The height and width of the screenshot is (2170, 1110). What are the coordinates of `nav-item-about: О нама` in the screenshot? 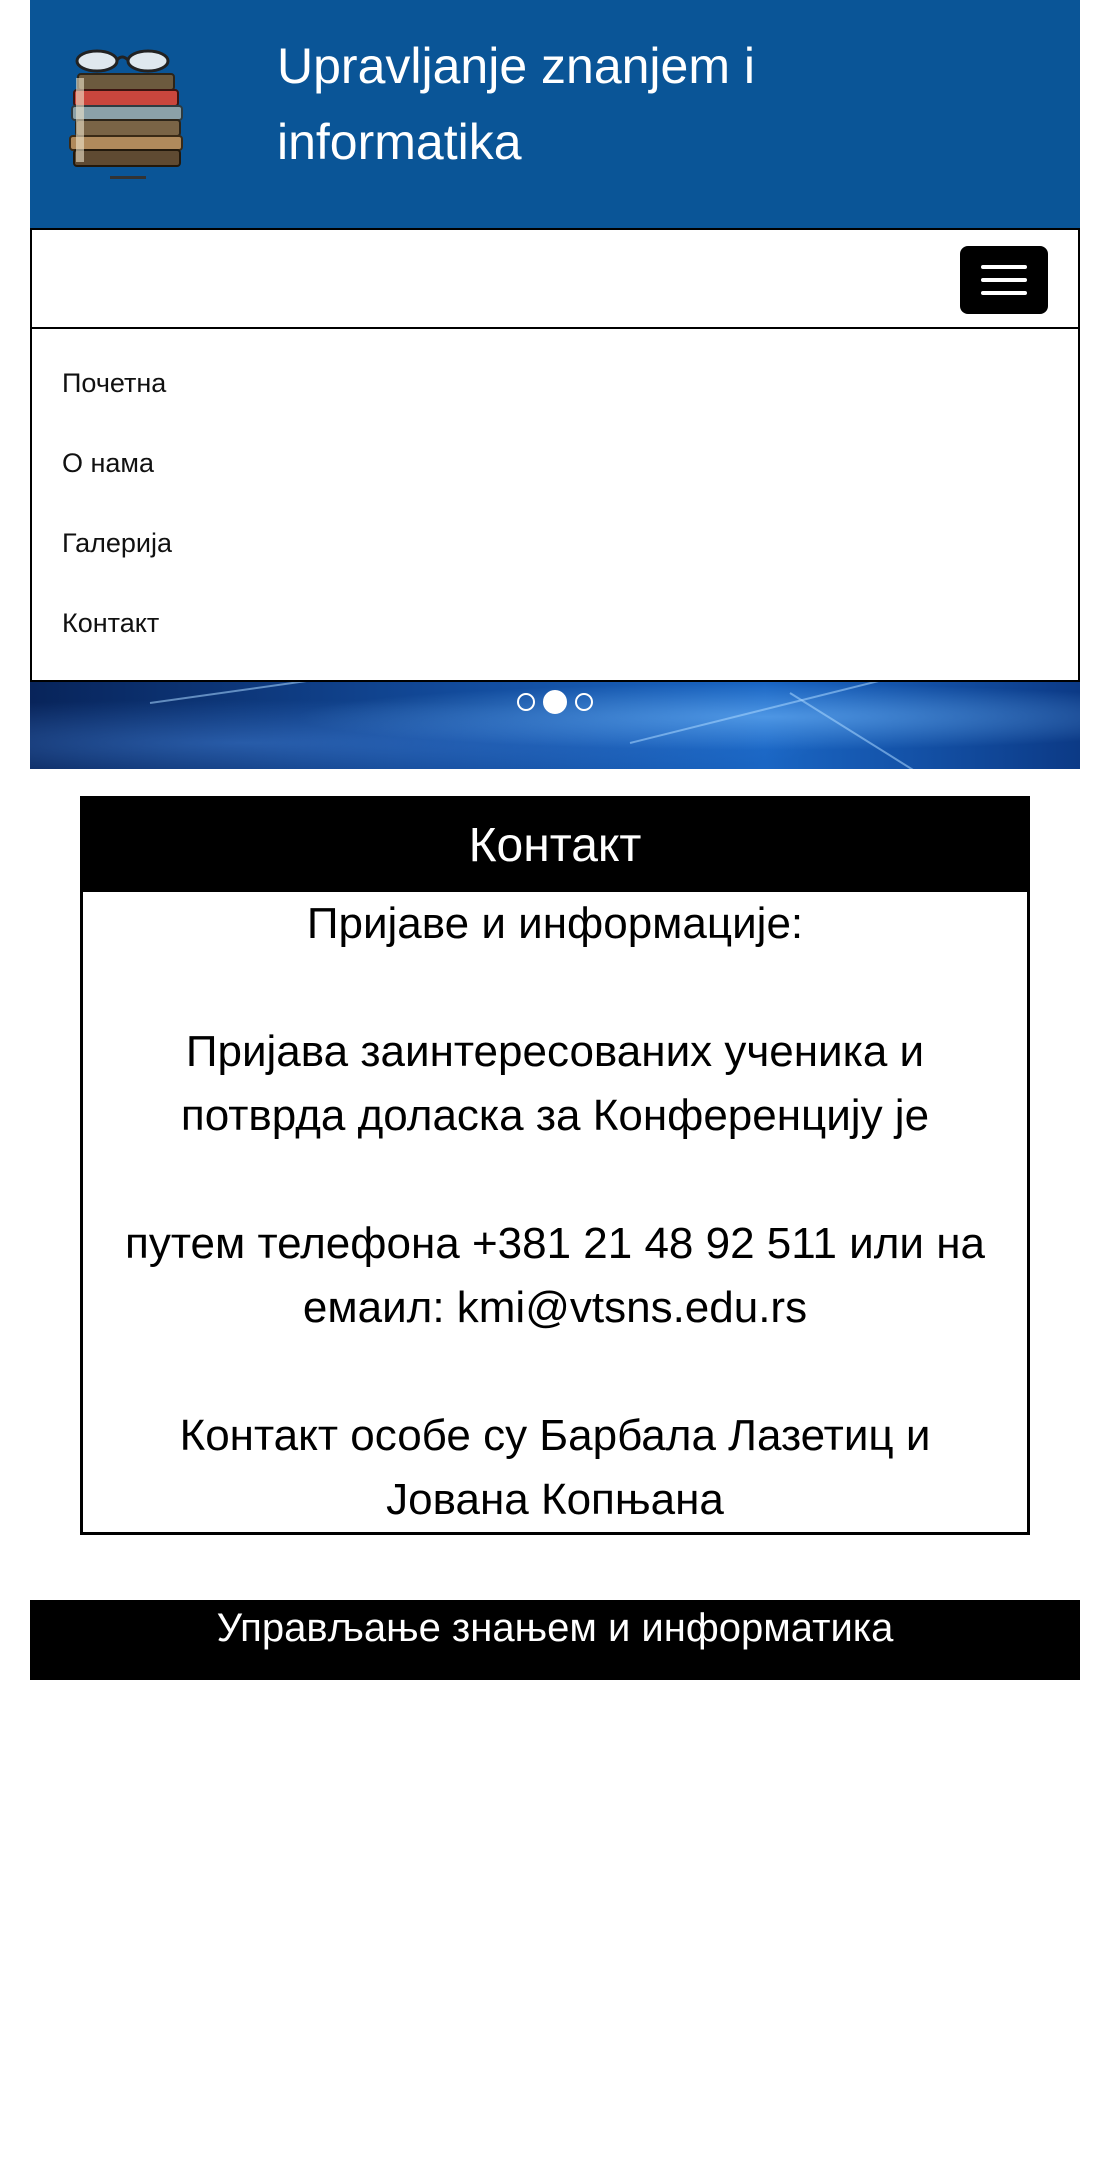 It's located at (555, 463).